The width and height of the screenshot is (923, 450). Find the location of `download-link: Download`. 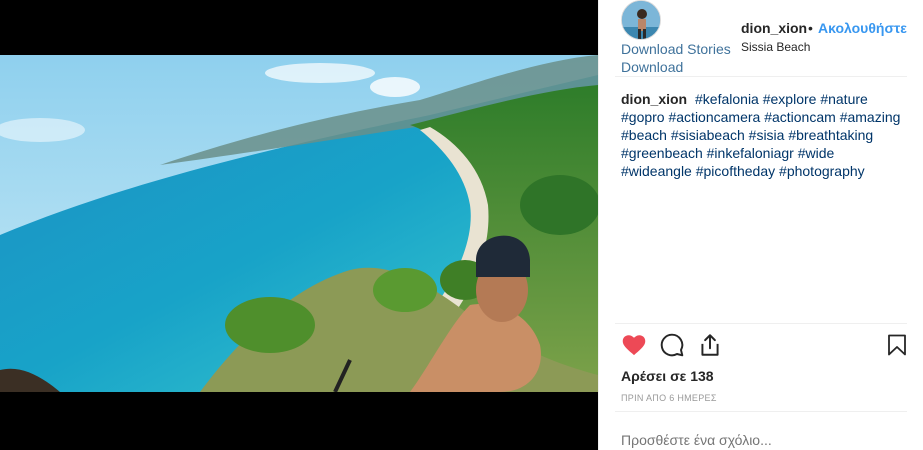

download-link: Download is located at coordinates (652, 67).